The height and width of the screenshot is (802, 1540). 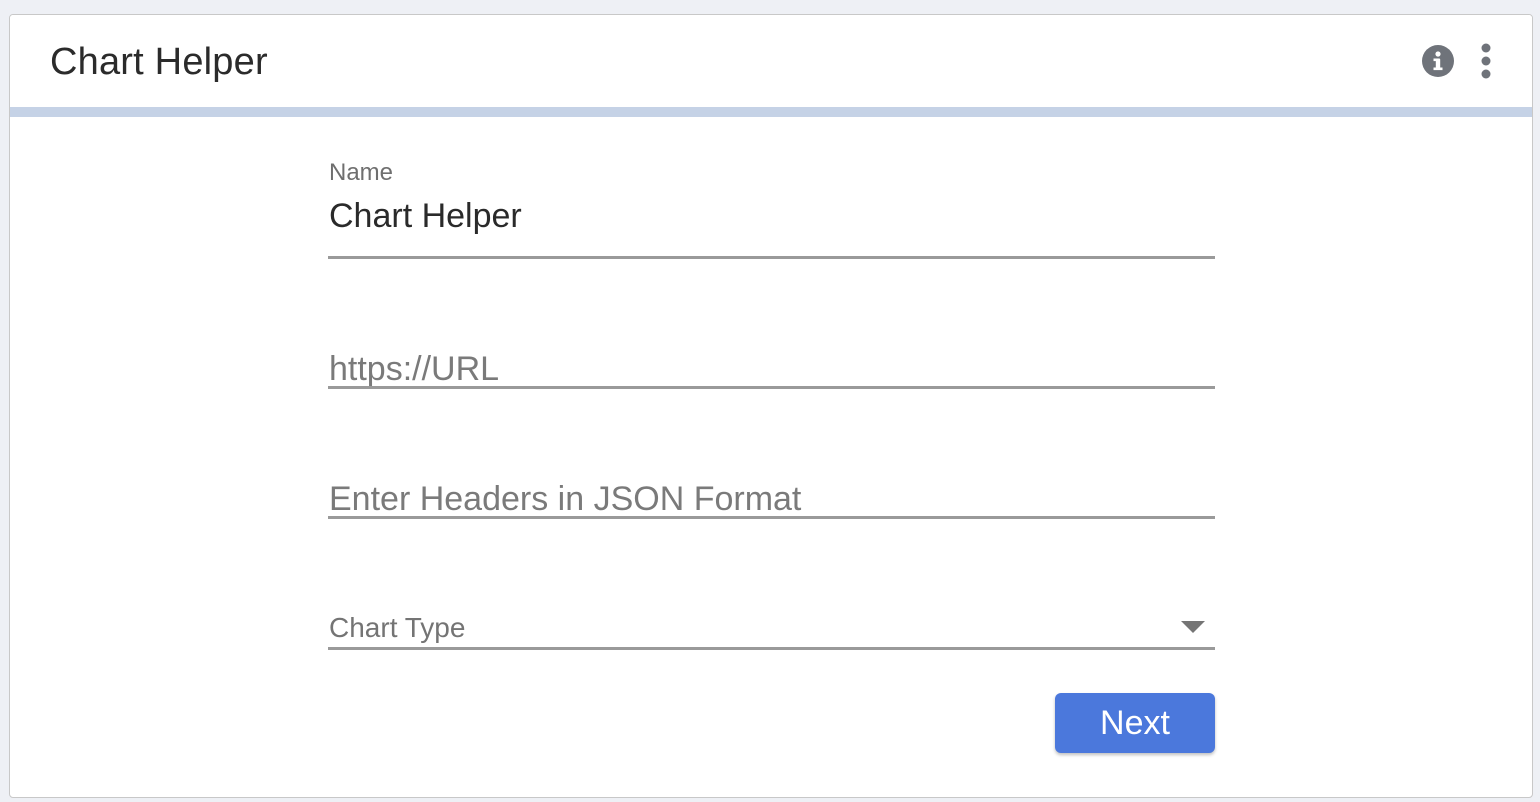 What do you see at coordinates (361, 172) in the screenshot?
I see `name-field-label: Name` at bounding box center [361, 172].